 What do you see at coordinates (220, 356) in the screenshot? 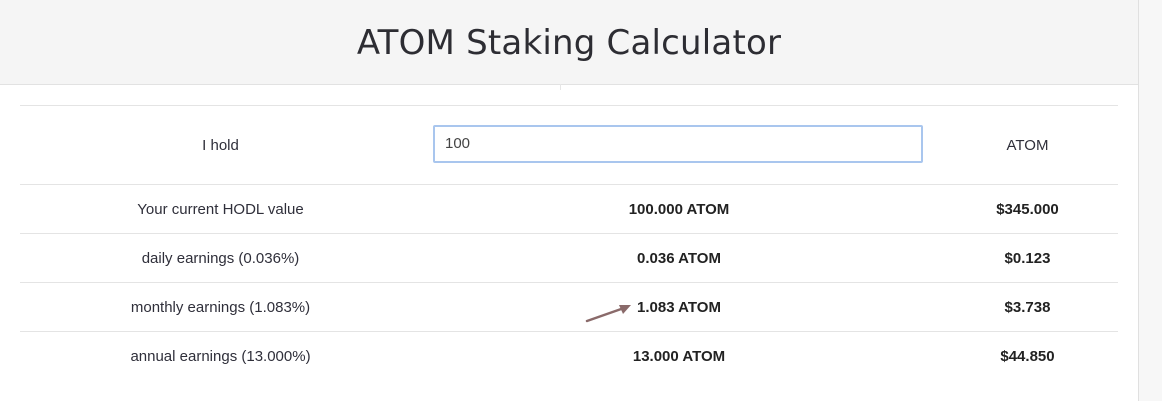
I see `annual-earnings-label: annual earnings (13.000%)` at bounding box center [220, 356].